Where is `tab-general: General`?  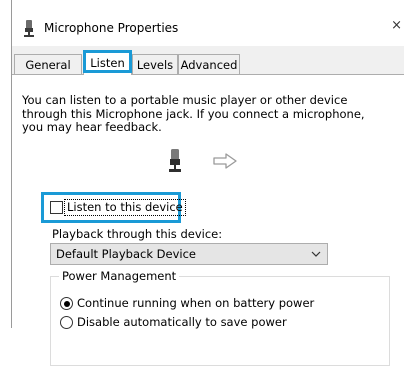 tab-general: General is located at coordinates (48, 64).